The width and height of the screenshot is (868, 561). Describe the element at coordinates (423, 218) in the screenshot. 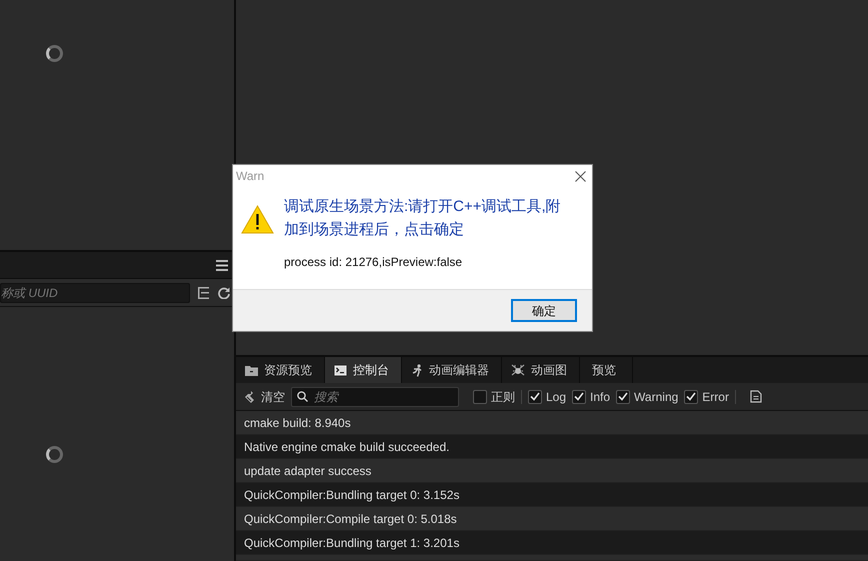

I see `dialog-message: 调试原生场景方法:请打开C++调试工具,附加到场景进程后，点击确定` at that location.